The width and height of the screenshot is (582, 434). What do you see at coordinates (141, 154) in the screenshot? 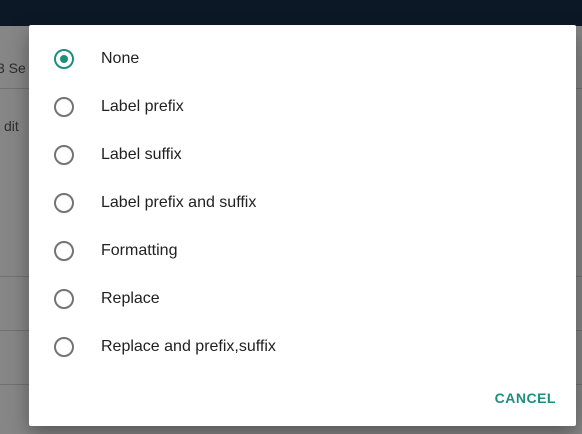
I see `option-label: Label suffix` at bounding box center [141, 154].